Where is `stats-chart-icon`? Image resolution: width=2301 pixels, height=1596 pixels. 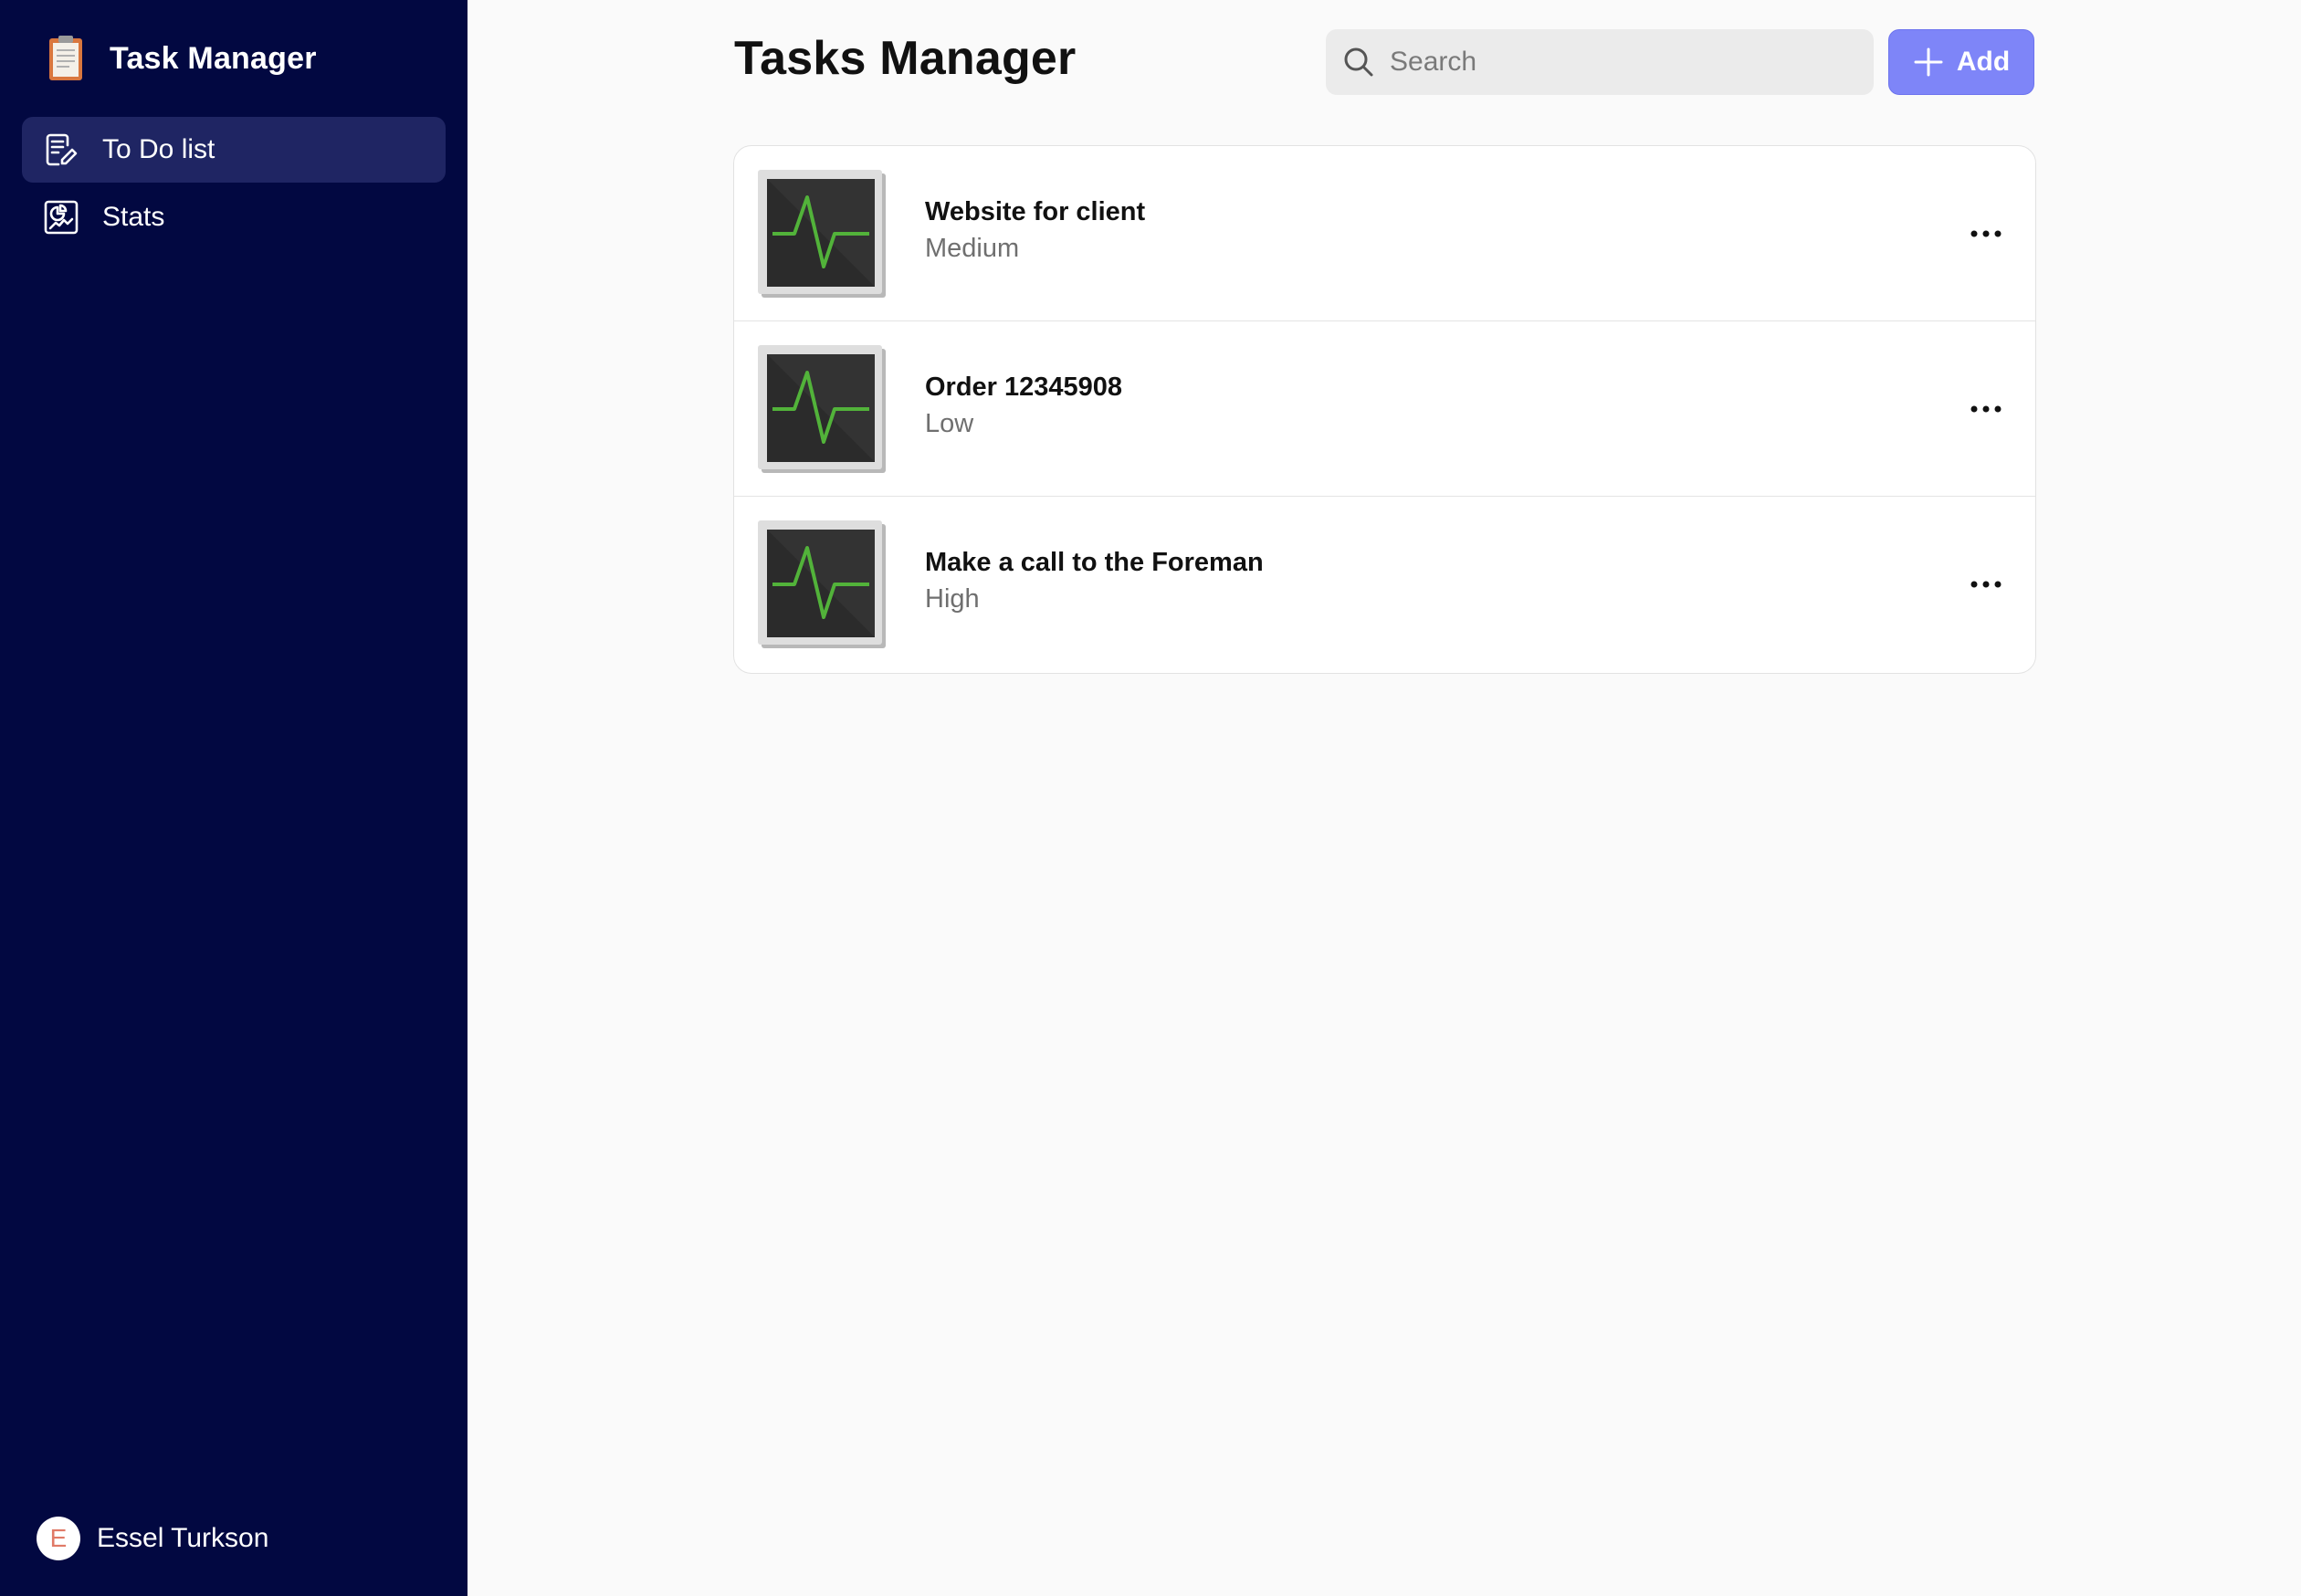 stats-chart-icon is located at coordinates (61, 218).